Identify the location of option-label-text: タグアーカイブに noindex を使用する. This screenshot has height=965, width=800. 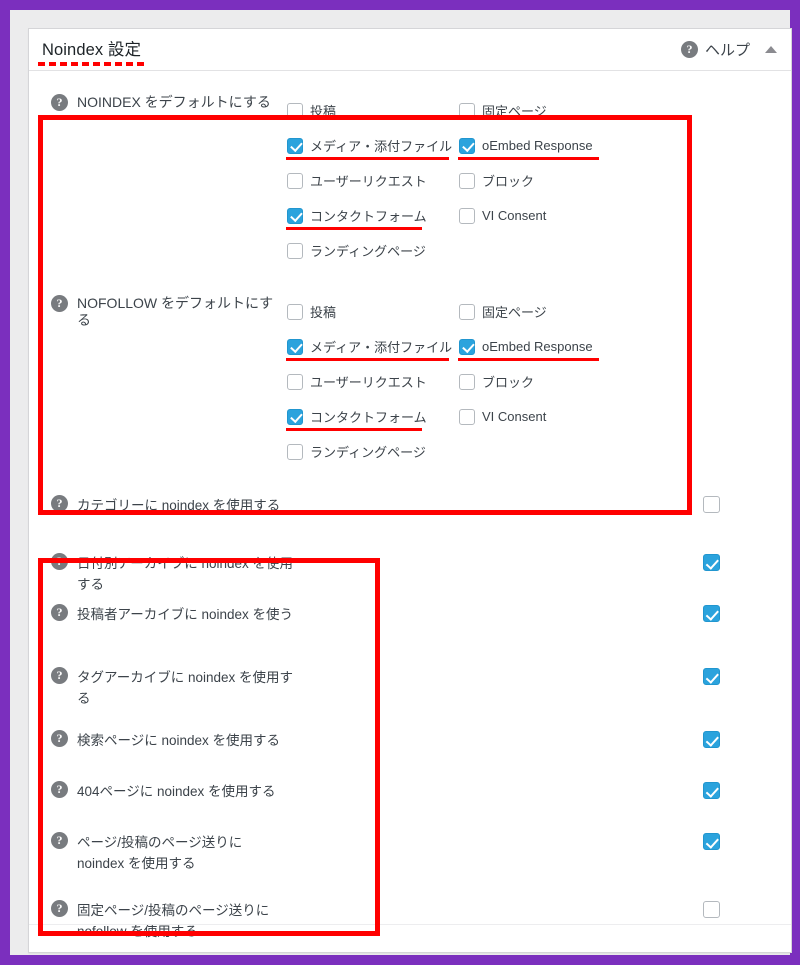
(185, 688).